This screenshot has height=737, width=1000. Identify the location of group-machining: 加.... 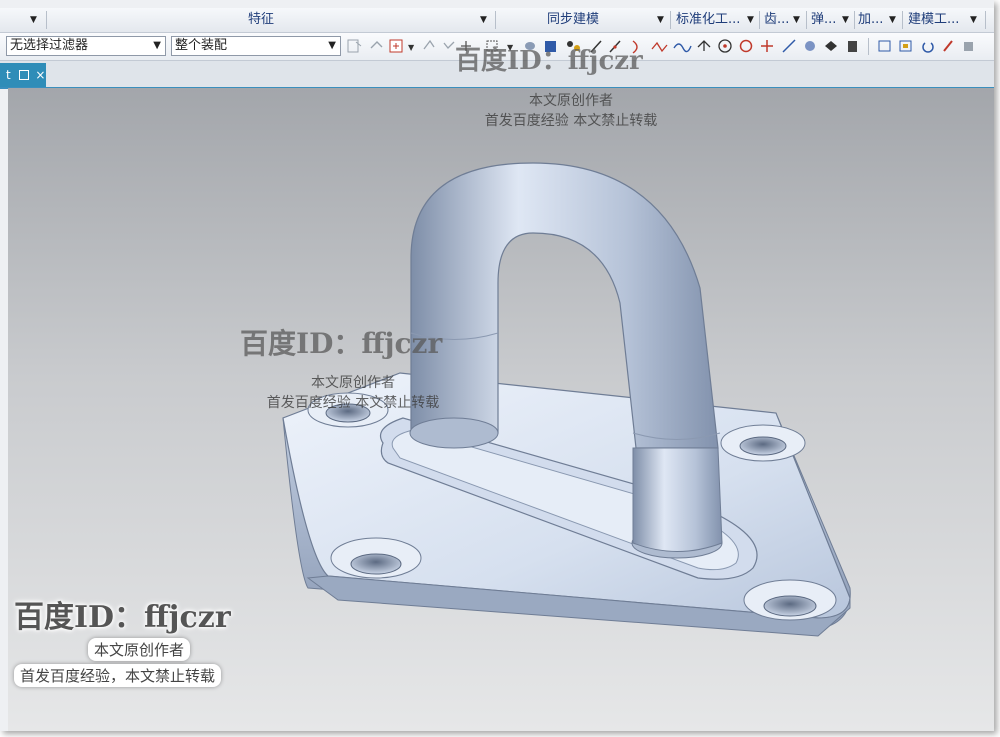
(870, 20).